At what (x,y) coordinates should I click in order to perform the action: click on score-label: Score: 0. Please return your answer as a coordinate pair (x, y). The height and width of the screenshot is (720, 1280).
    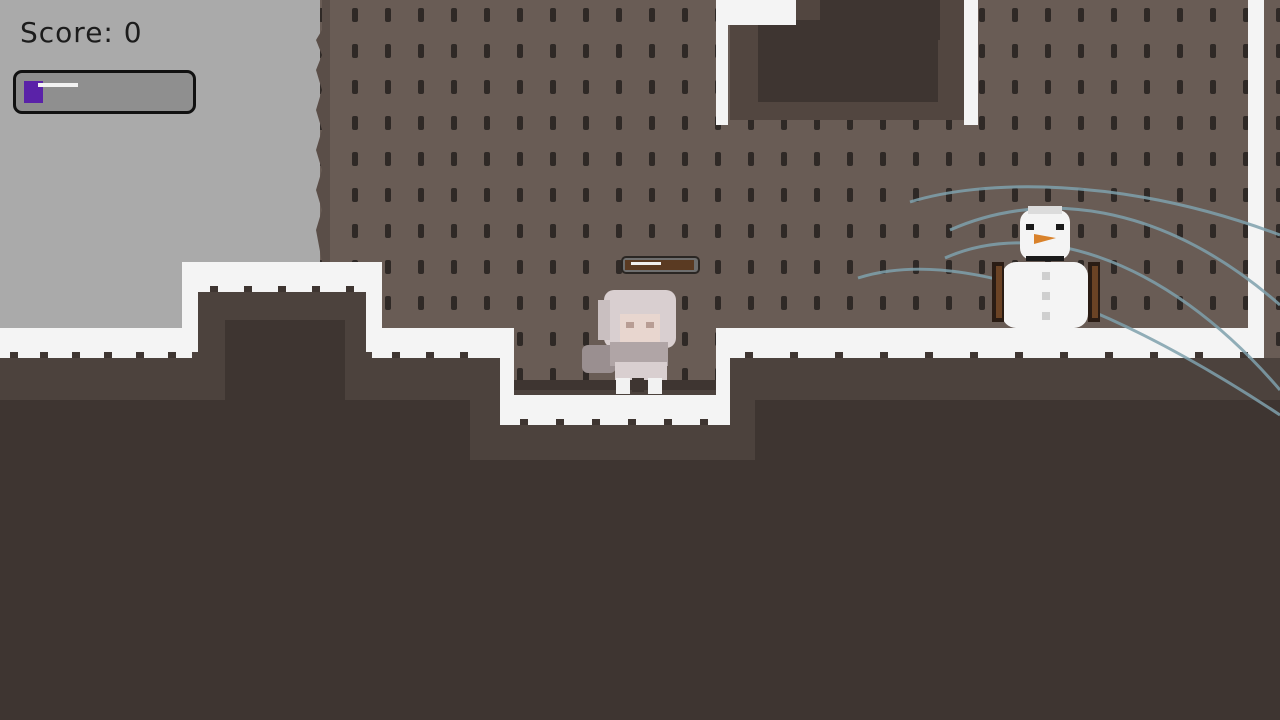
    Looking at the image, I should click on (81, 32).